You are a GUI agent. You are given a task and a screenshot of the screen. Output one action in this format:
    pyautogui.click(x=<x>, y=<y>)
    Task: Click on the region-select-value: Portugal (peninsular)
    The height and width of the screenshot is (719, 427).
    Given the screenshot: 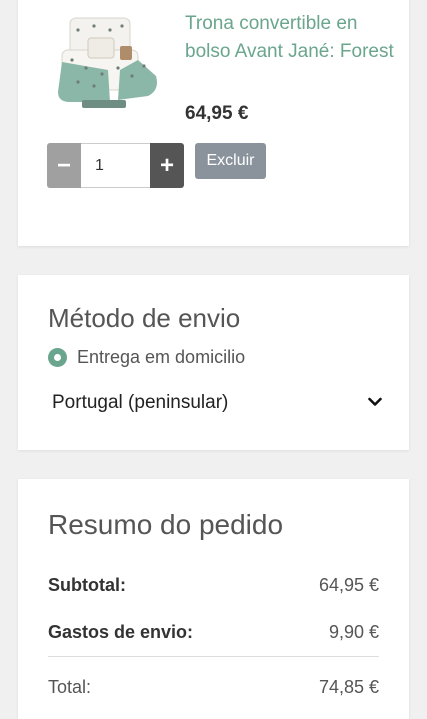 What is the action you would take?
    pyautogui.click(x=140, y=402)
    